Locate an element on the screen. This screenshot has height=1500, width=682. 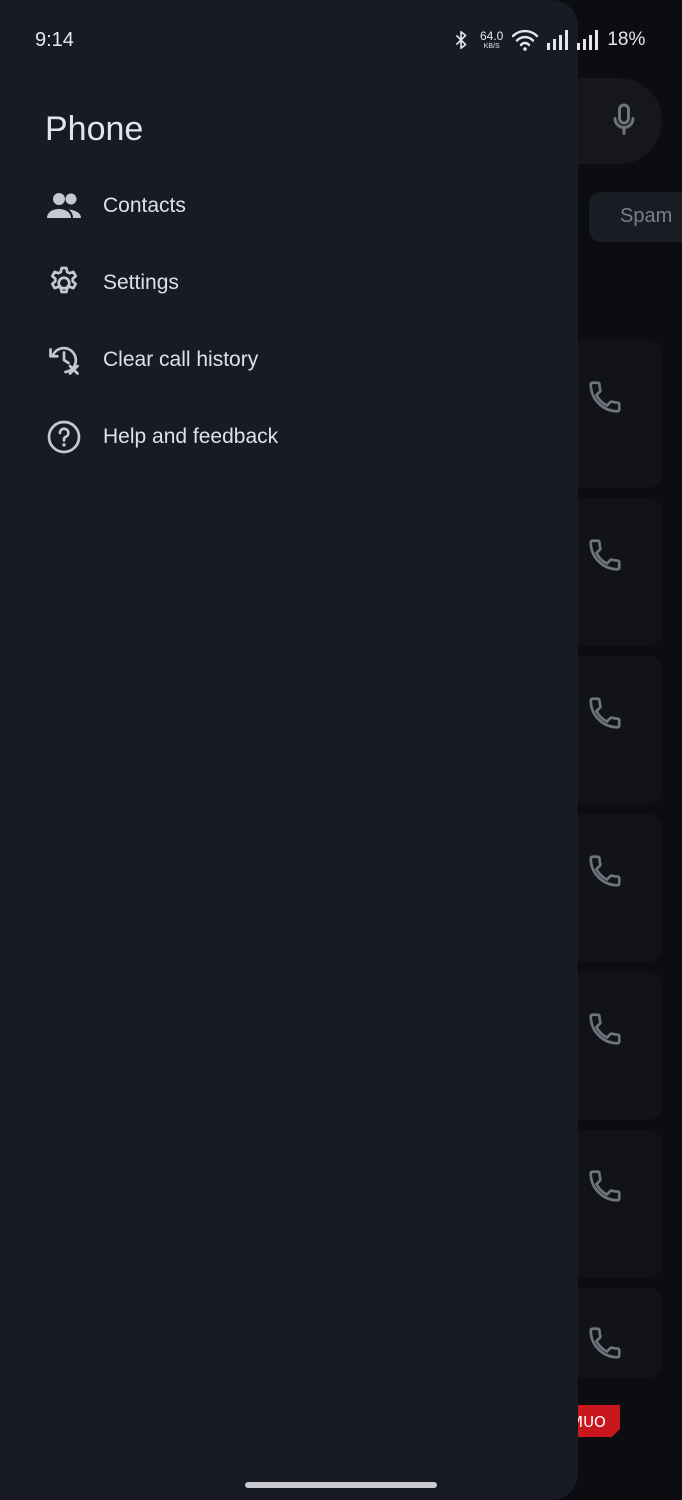
bluetooth-icon is located at coordinates (461, 40).